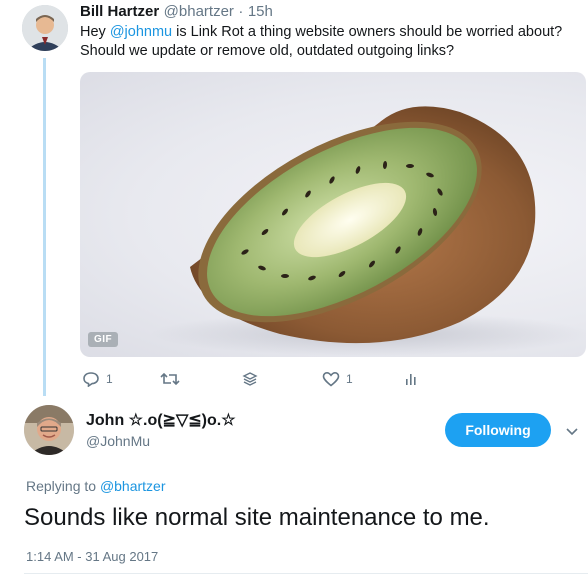 The height and width of the screenshot is (580, 588). What do you see at coordinates (170, 379) in the screenshot?
I see `retweet-icon` at bounding box center [170, 379].